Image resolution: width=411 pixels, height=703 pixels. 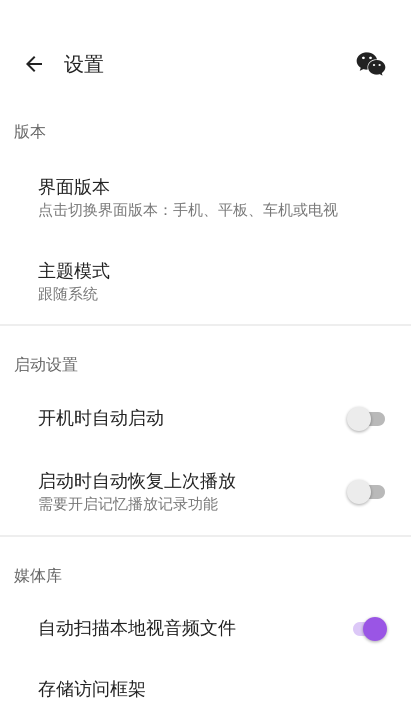 What do you see at coordinates (137, 629) in the screenshot?
I see `item-title: 自动扫描本地视音频文件` at bounding box center [137, 629].